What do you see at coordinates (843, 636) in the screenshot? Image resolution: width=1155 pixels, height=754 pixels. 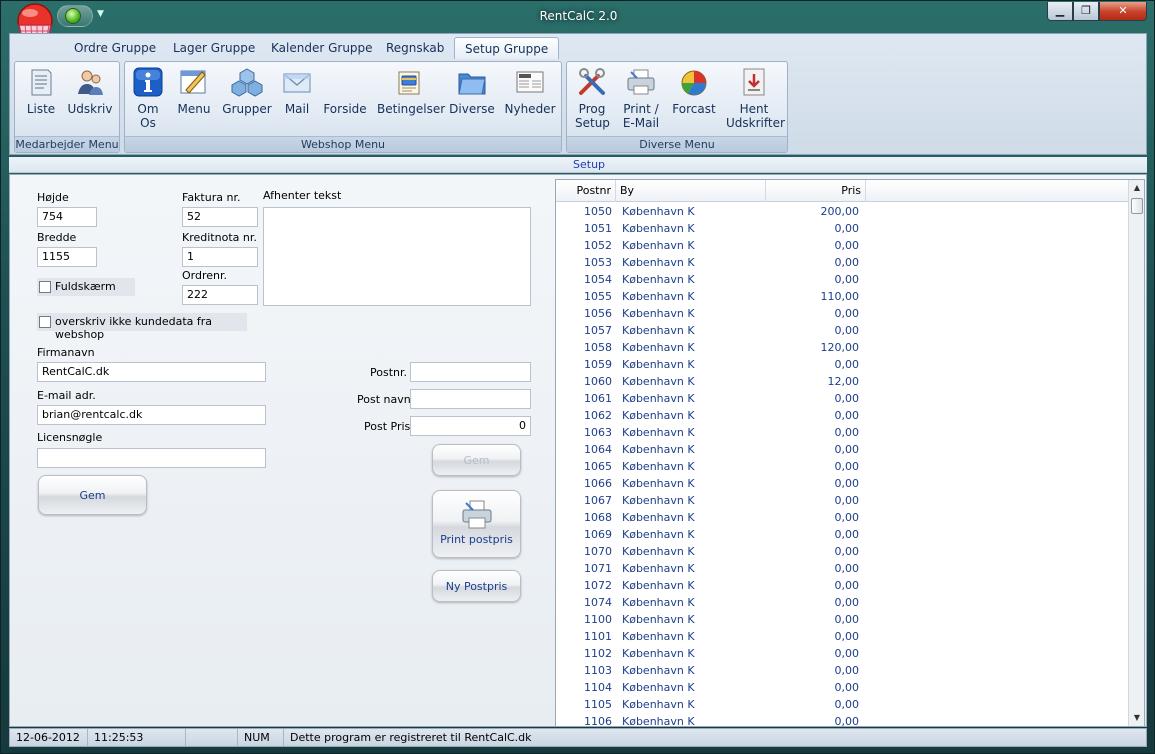 I see `table-row: 1101 København K 0,00` at bounding box center [843, 636].